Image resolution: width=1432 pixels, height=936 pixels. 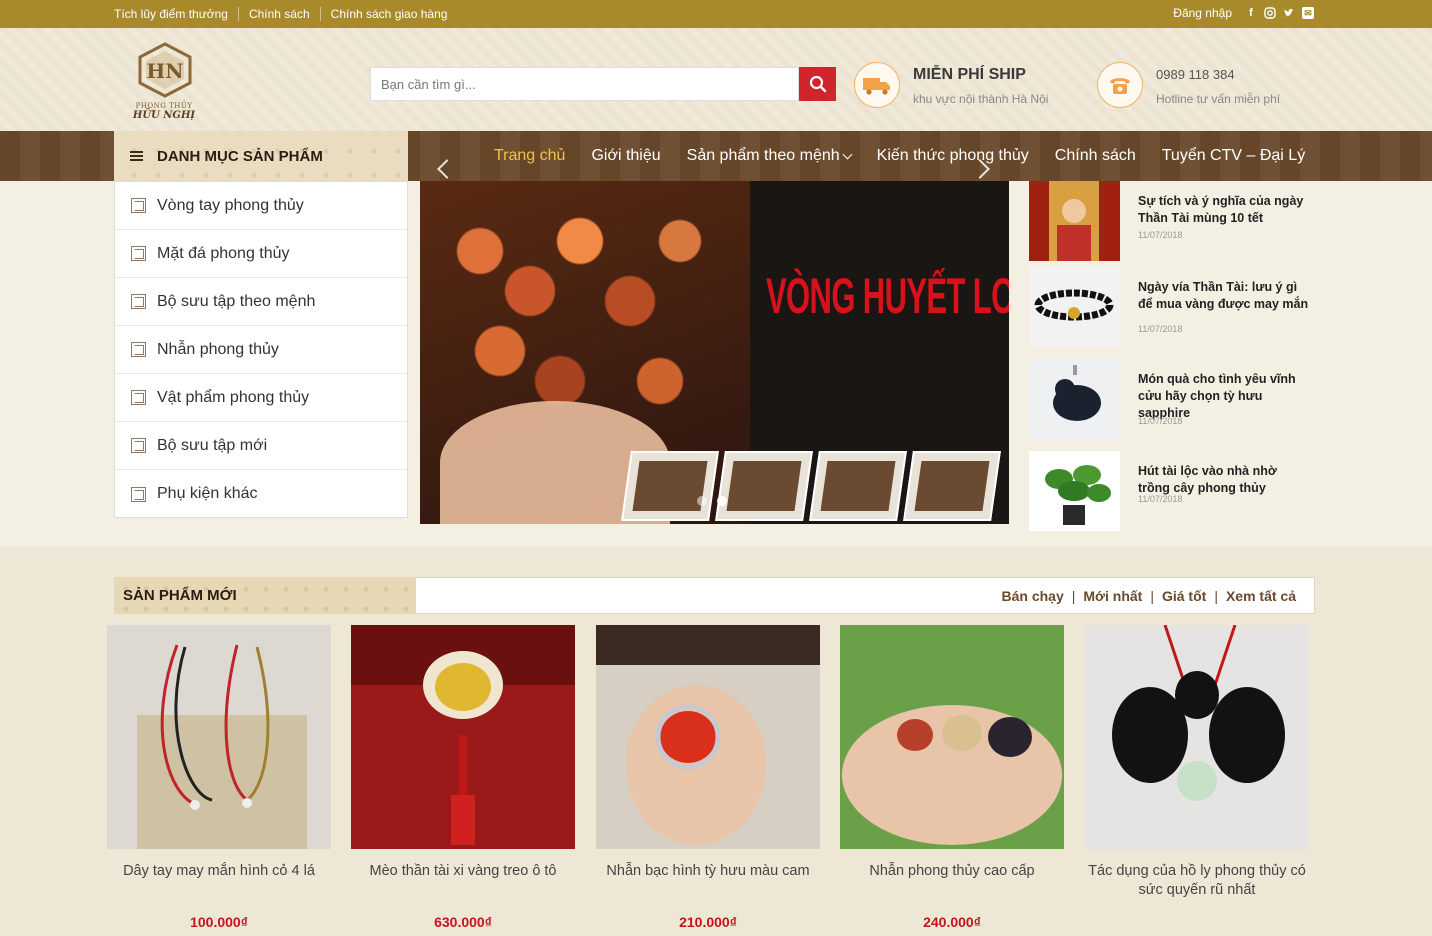 I want to click on top-link-shipping-policy: Chính sách giao hàng, so click(x=388, y=14).